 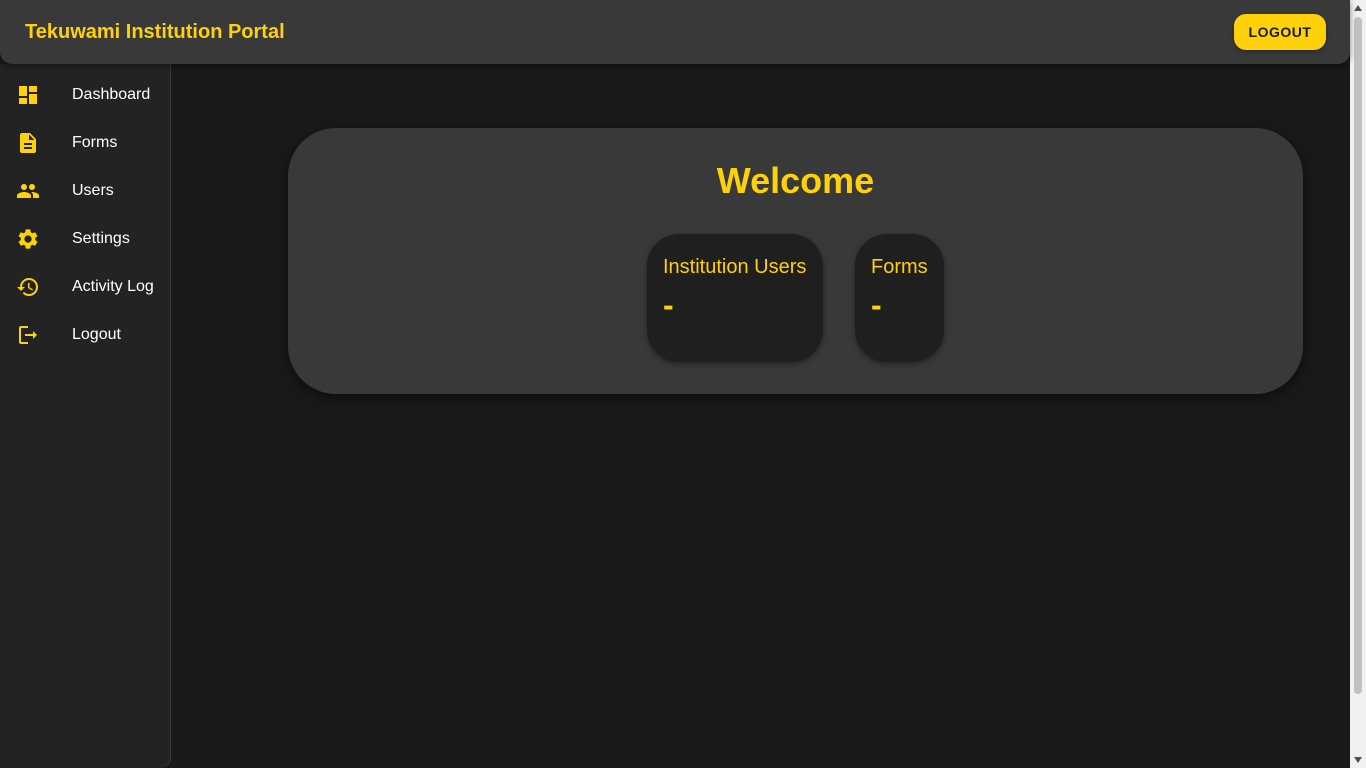 I want to click on document-icon, so click(x=28, y=143).